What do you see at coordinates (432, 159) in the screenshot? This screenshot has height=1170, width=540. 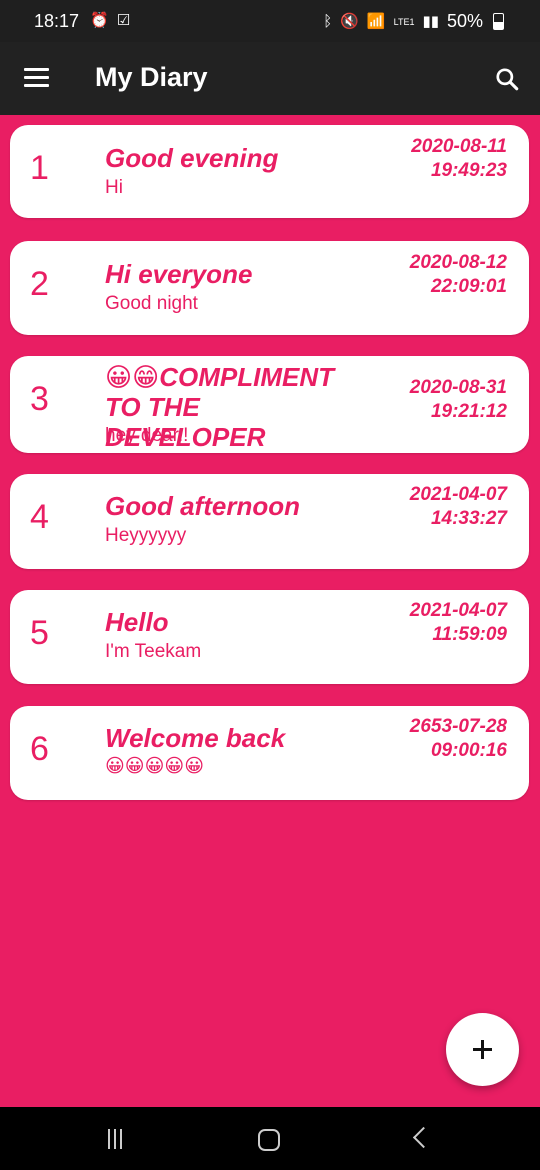 I see `entry-datetime: 2020-08-11 19:49:23` at bounding box center [432, 159].